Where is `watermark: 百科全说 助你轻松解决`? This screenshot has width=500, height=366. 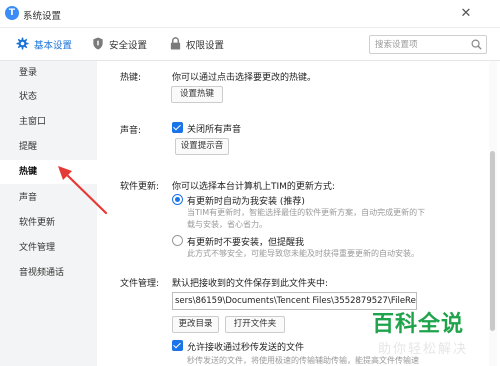 watermark: 百科全说 助你轻松解决 is located at coordinates (433, 334).